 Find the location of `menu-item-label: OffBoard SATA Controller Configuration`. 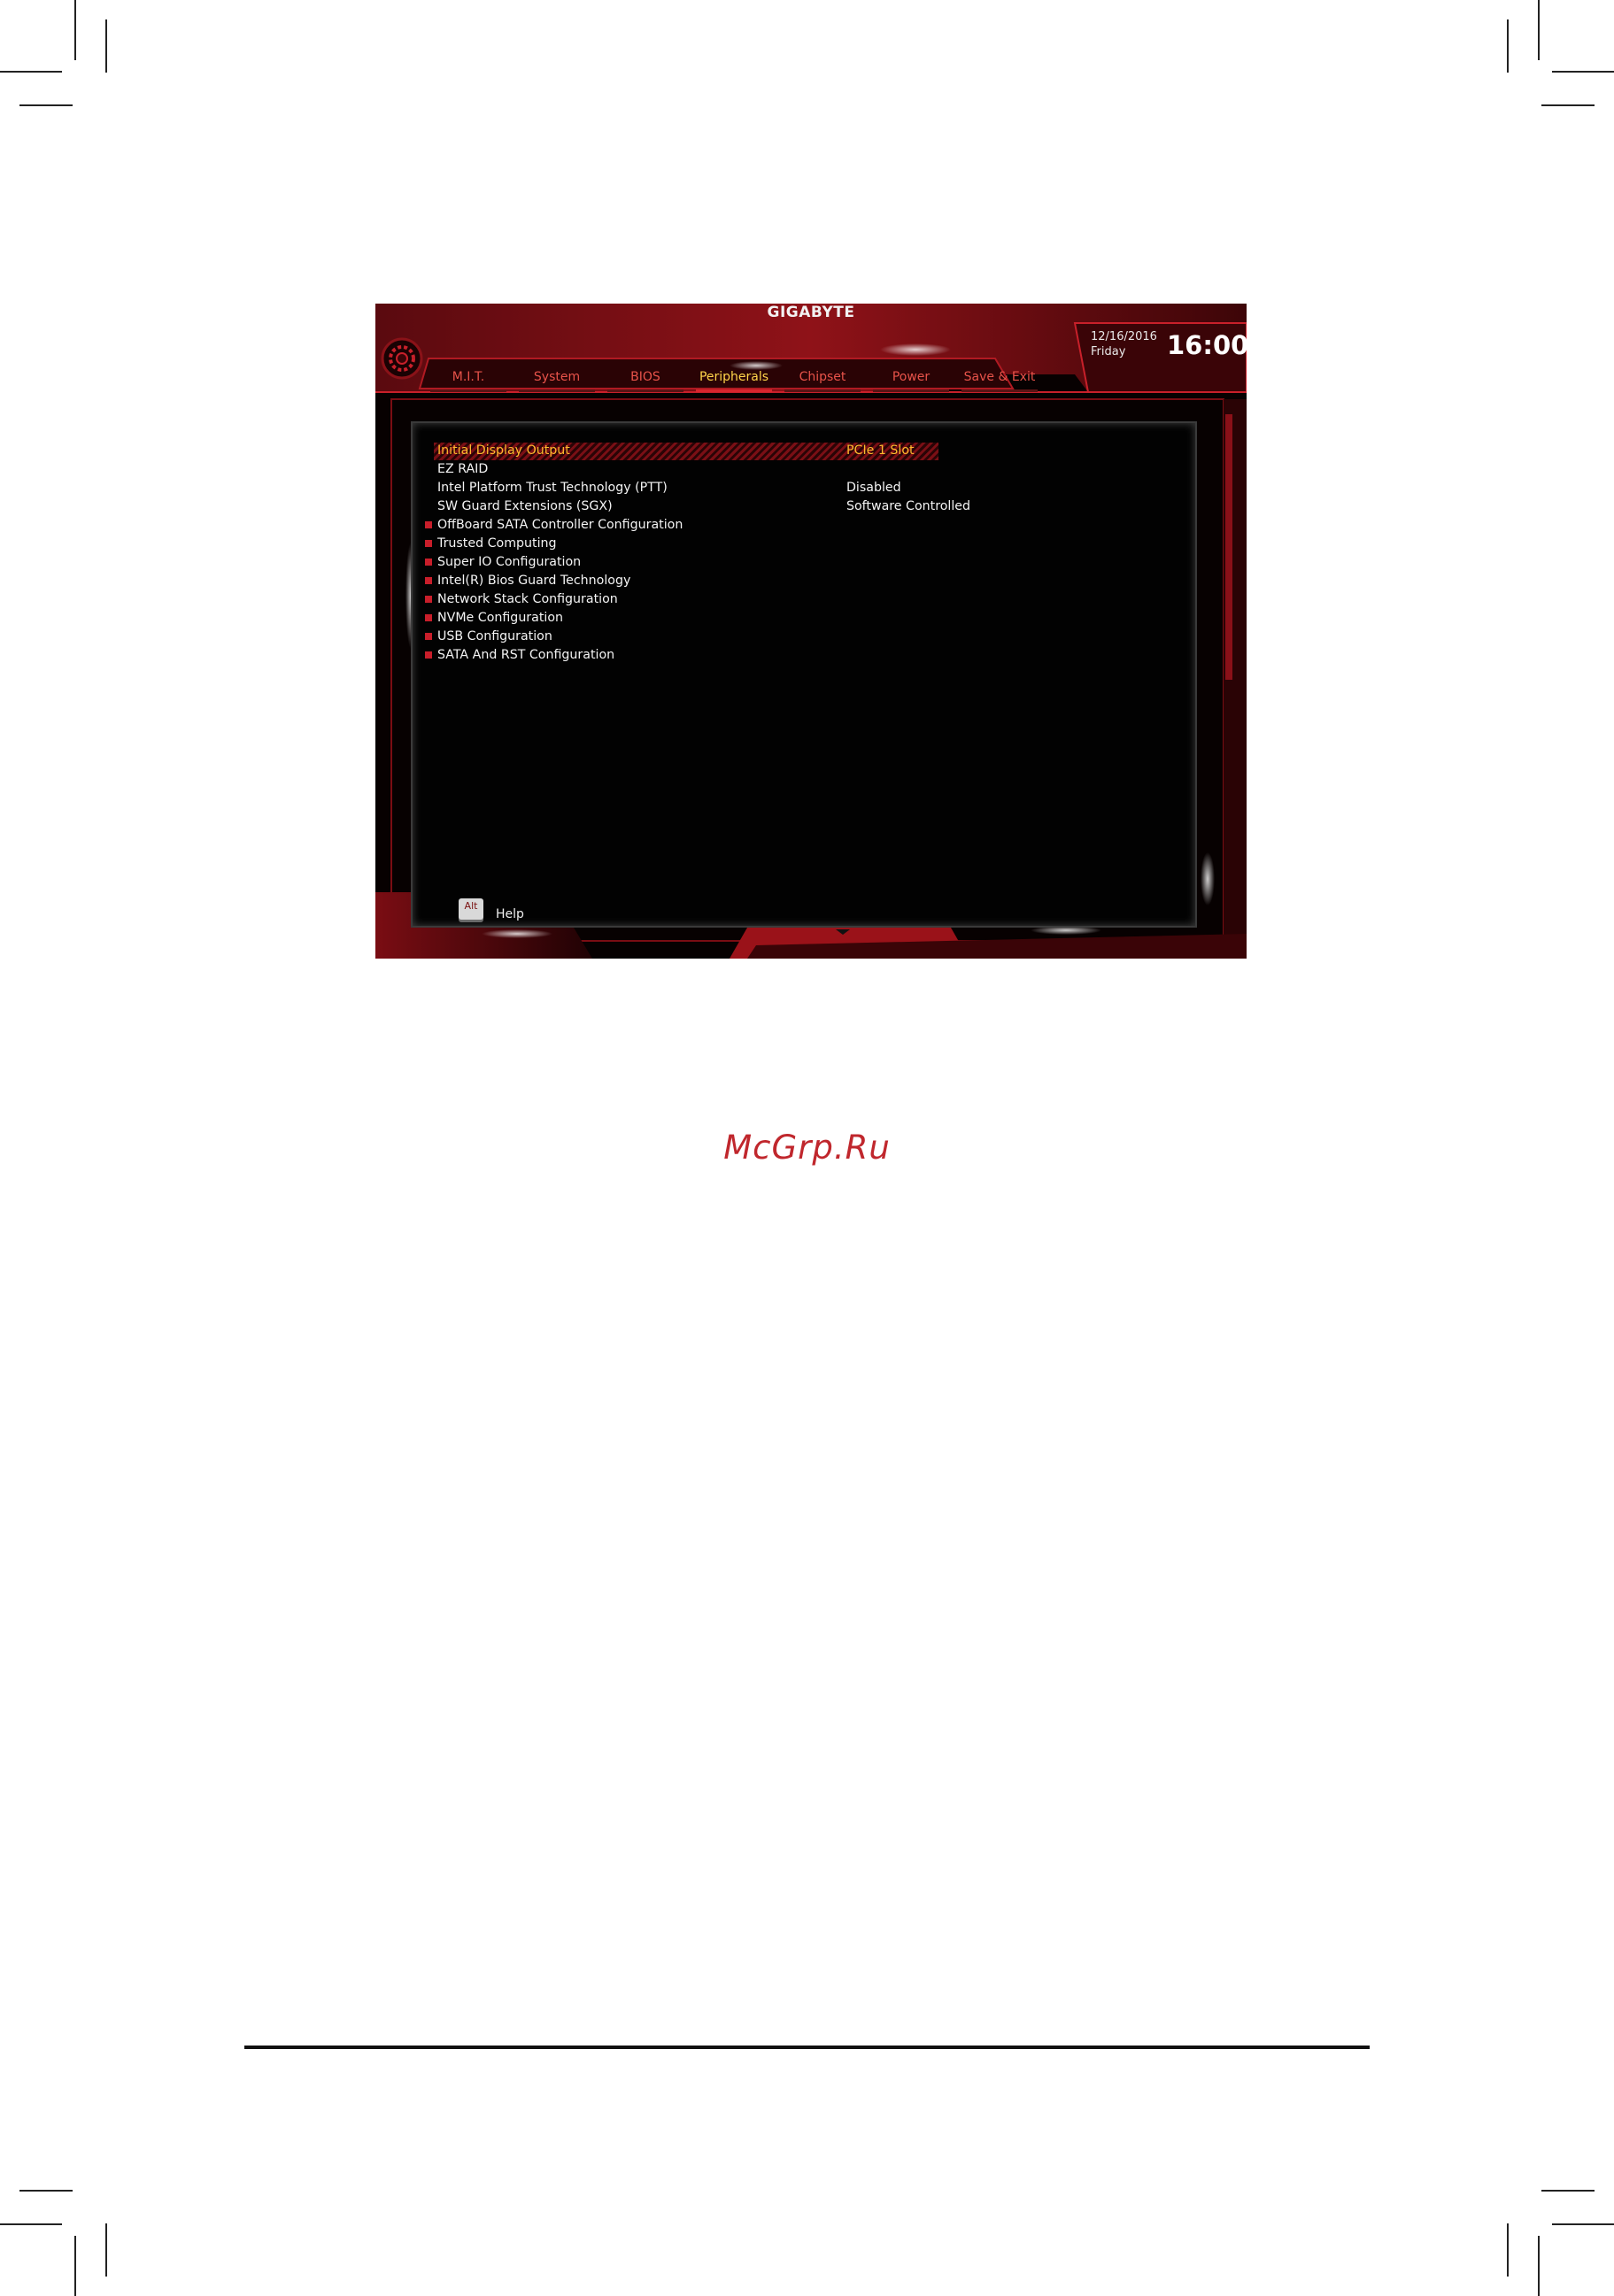

menu-item-label: OffBoard SATA Controller Configuration is located at coordinates (560, 525).